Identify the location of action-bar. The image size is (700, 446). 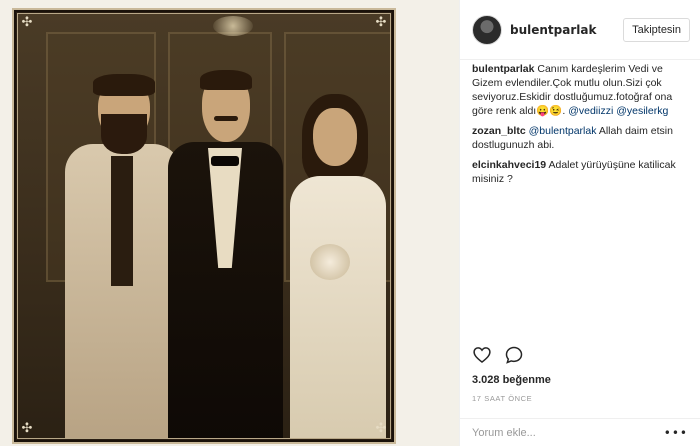
(498, 355).